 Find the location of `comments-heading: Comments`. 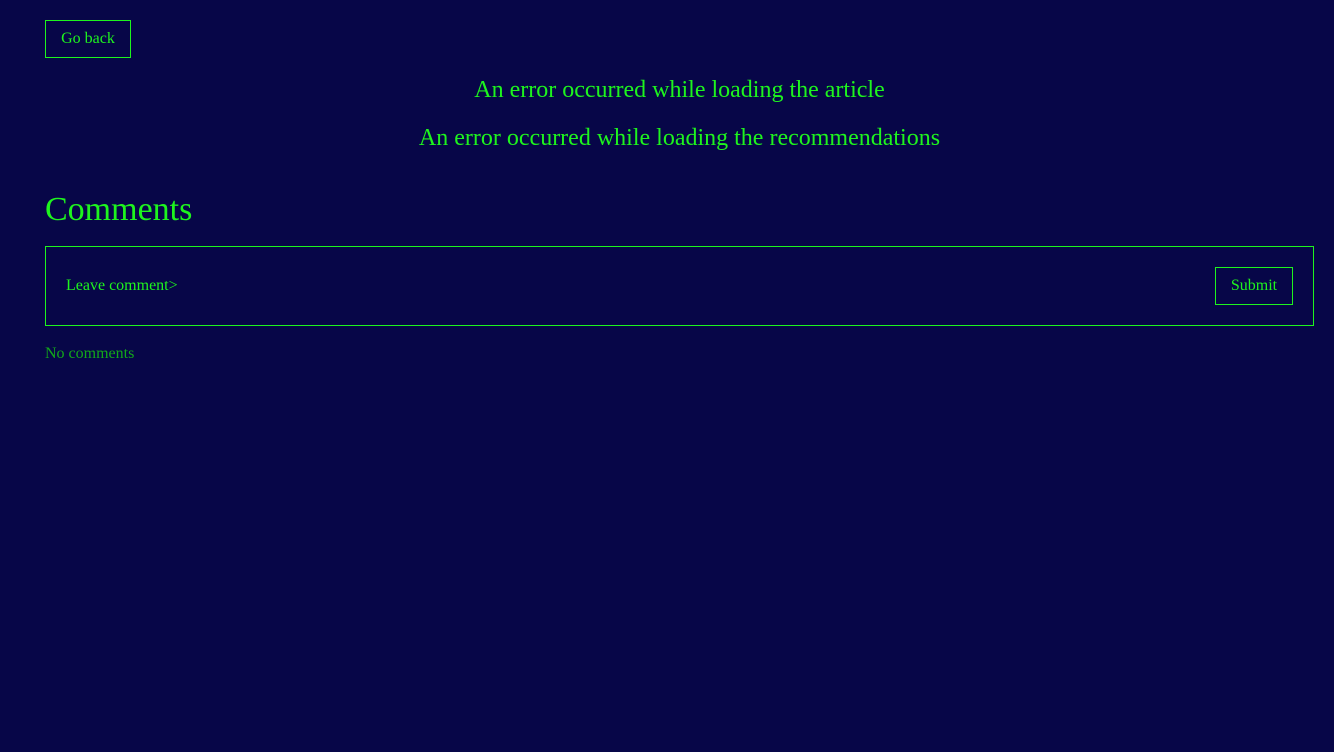

comments-heading: Comments is located at coordinates (119, 209).